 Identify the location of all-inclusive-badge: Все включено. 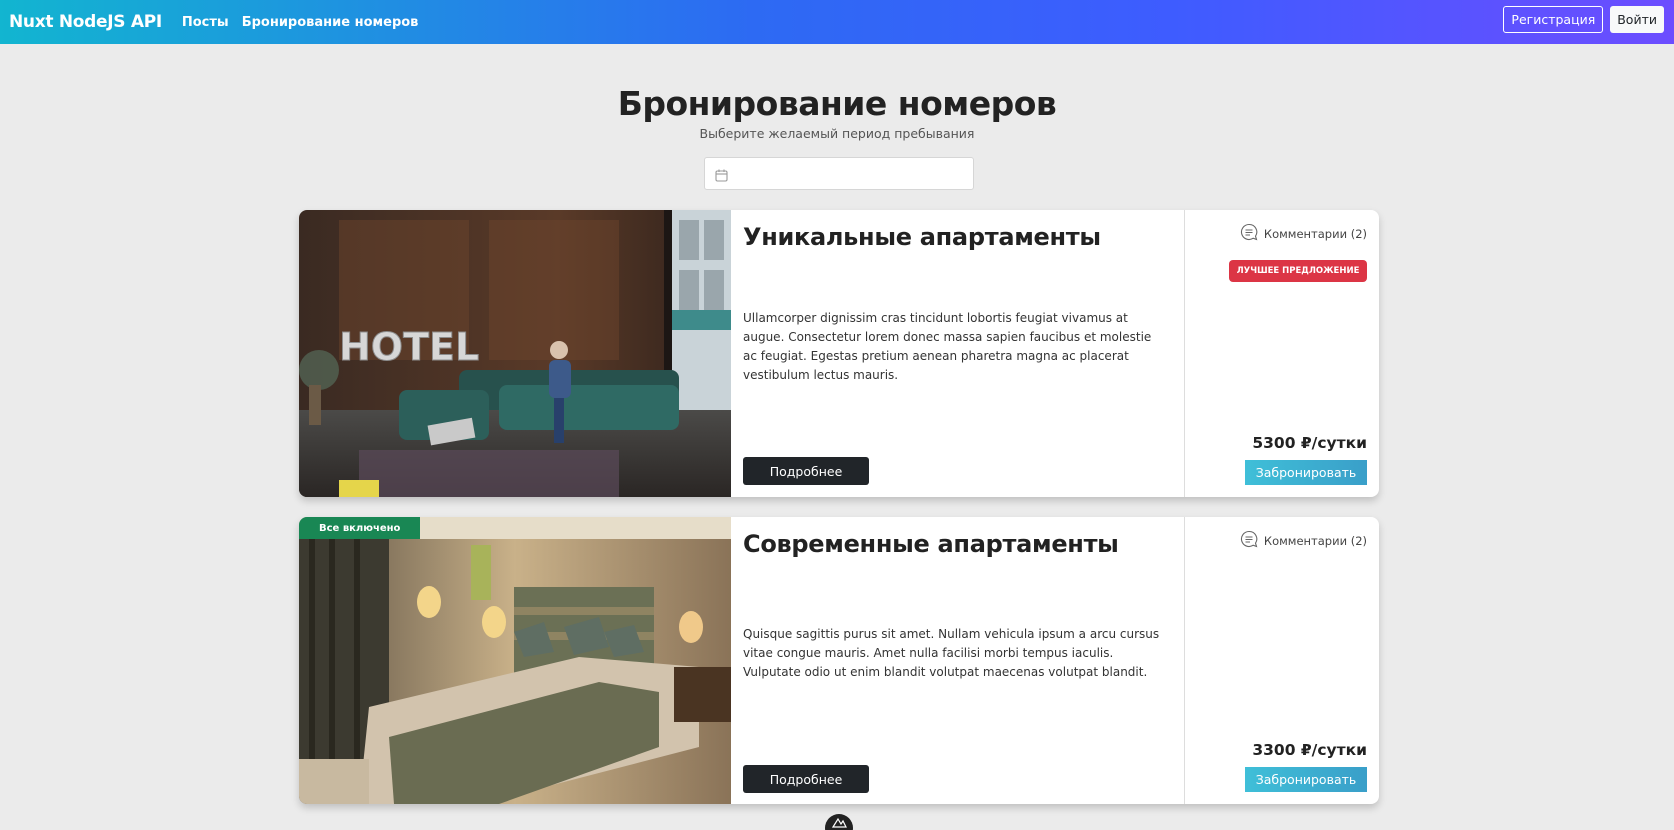
(360, 528).